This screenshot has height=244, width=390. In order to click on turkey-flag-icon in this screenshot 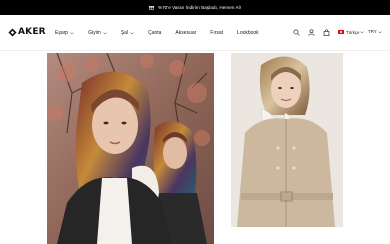, I will do `click(341, 32)`.